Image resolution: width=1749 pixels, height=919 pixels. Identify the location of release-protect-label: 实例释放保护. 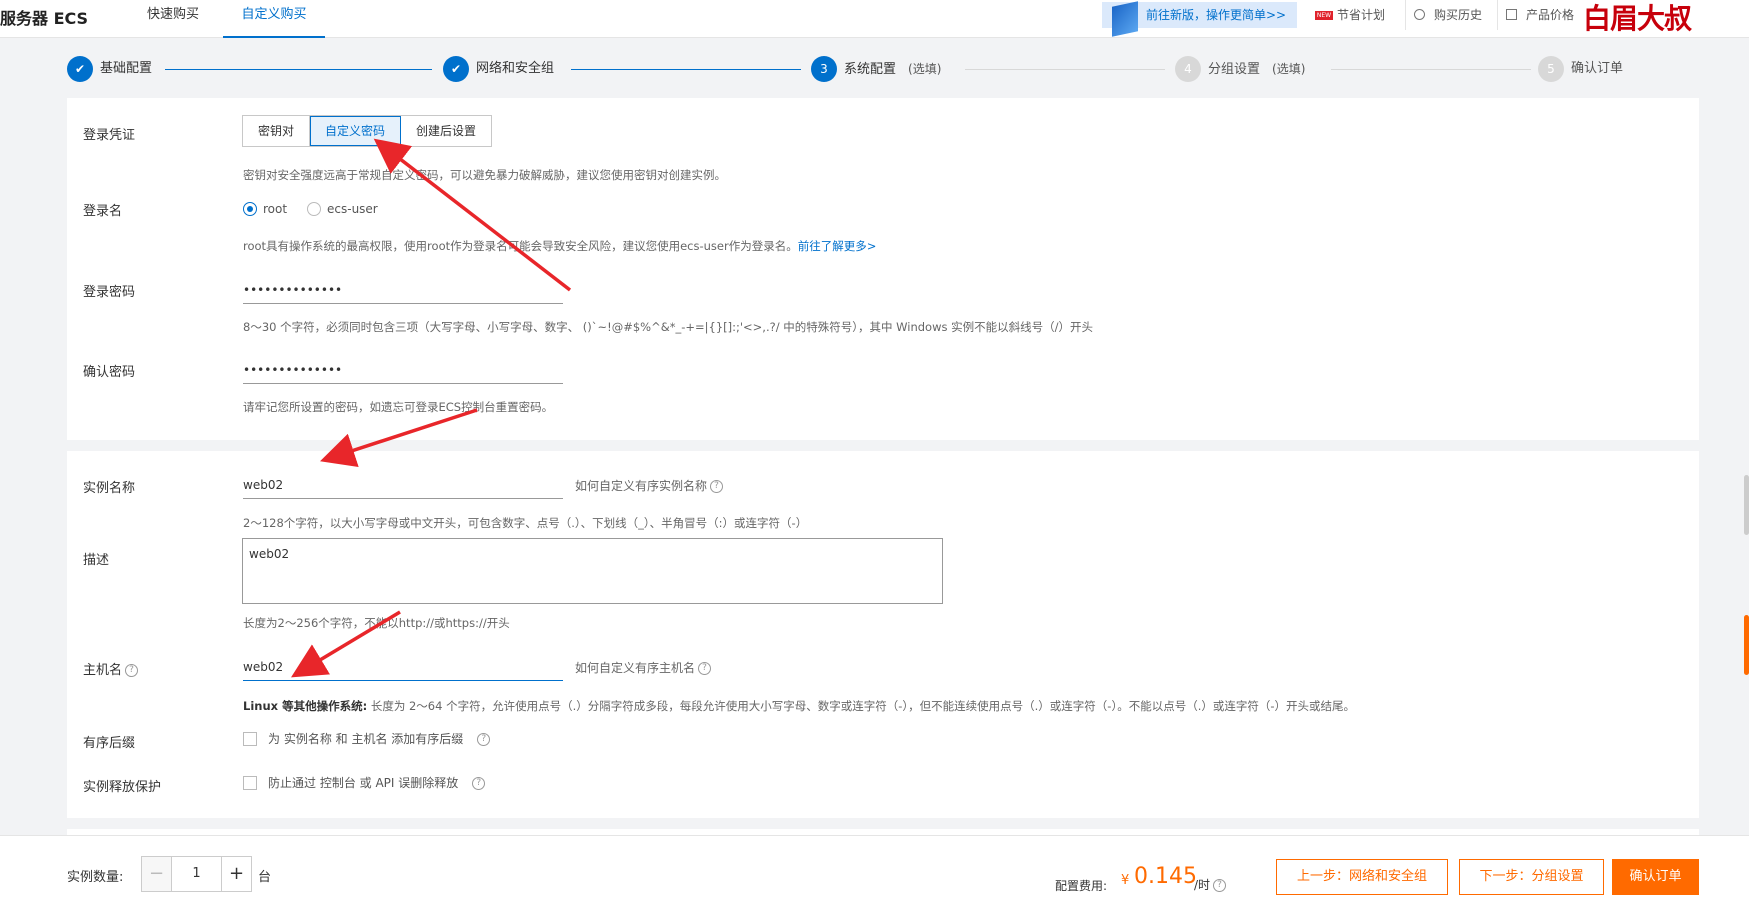
(122, 787).